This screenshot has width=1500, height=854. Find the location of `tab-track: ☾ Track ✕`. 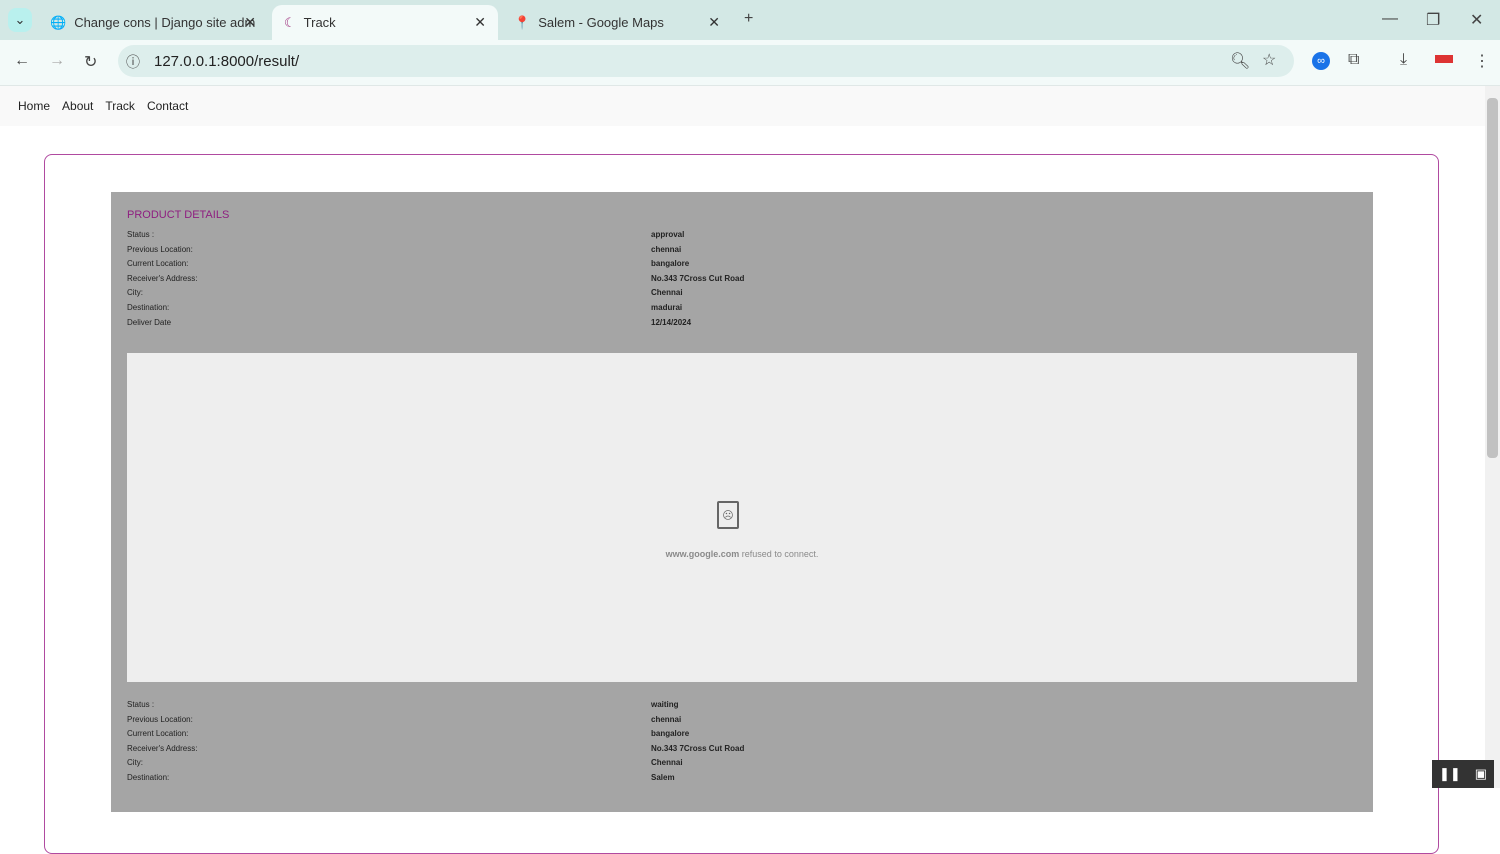

tab-track: ☾ Track ✕ is located at coordinates (385, 22).